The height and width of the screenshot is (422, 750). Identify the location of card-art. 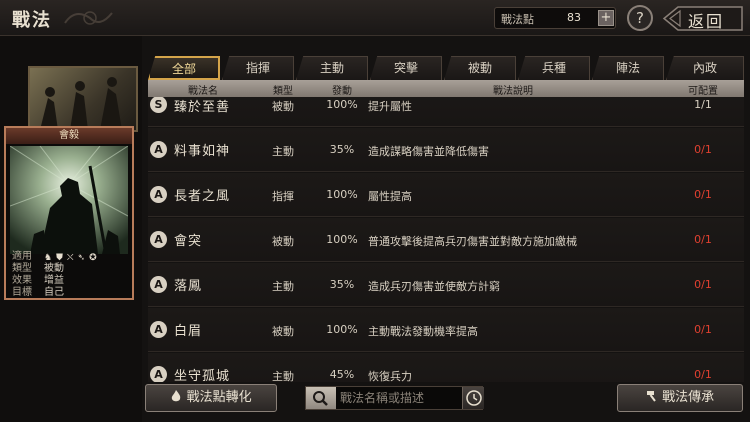
(69, 200).